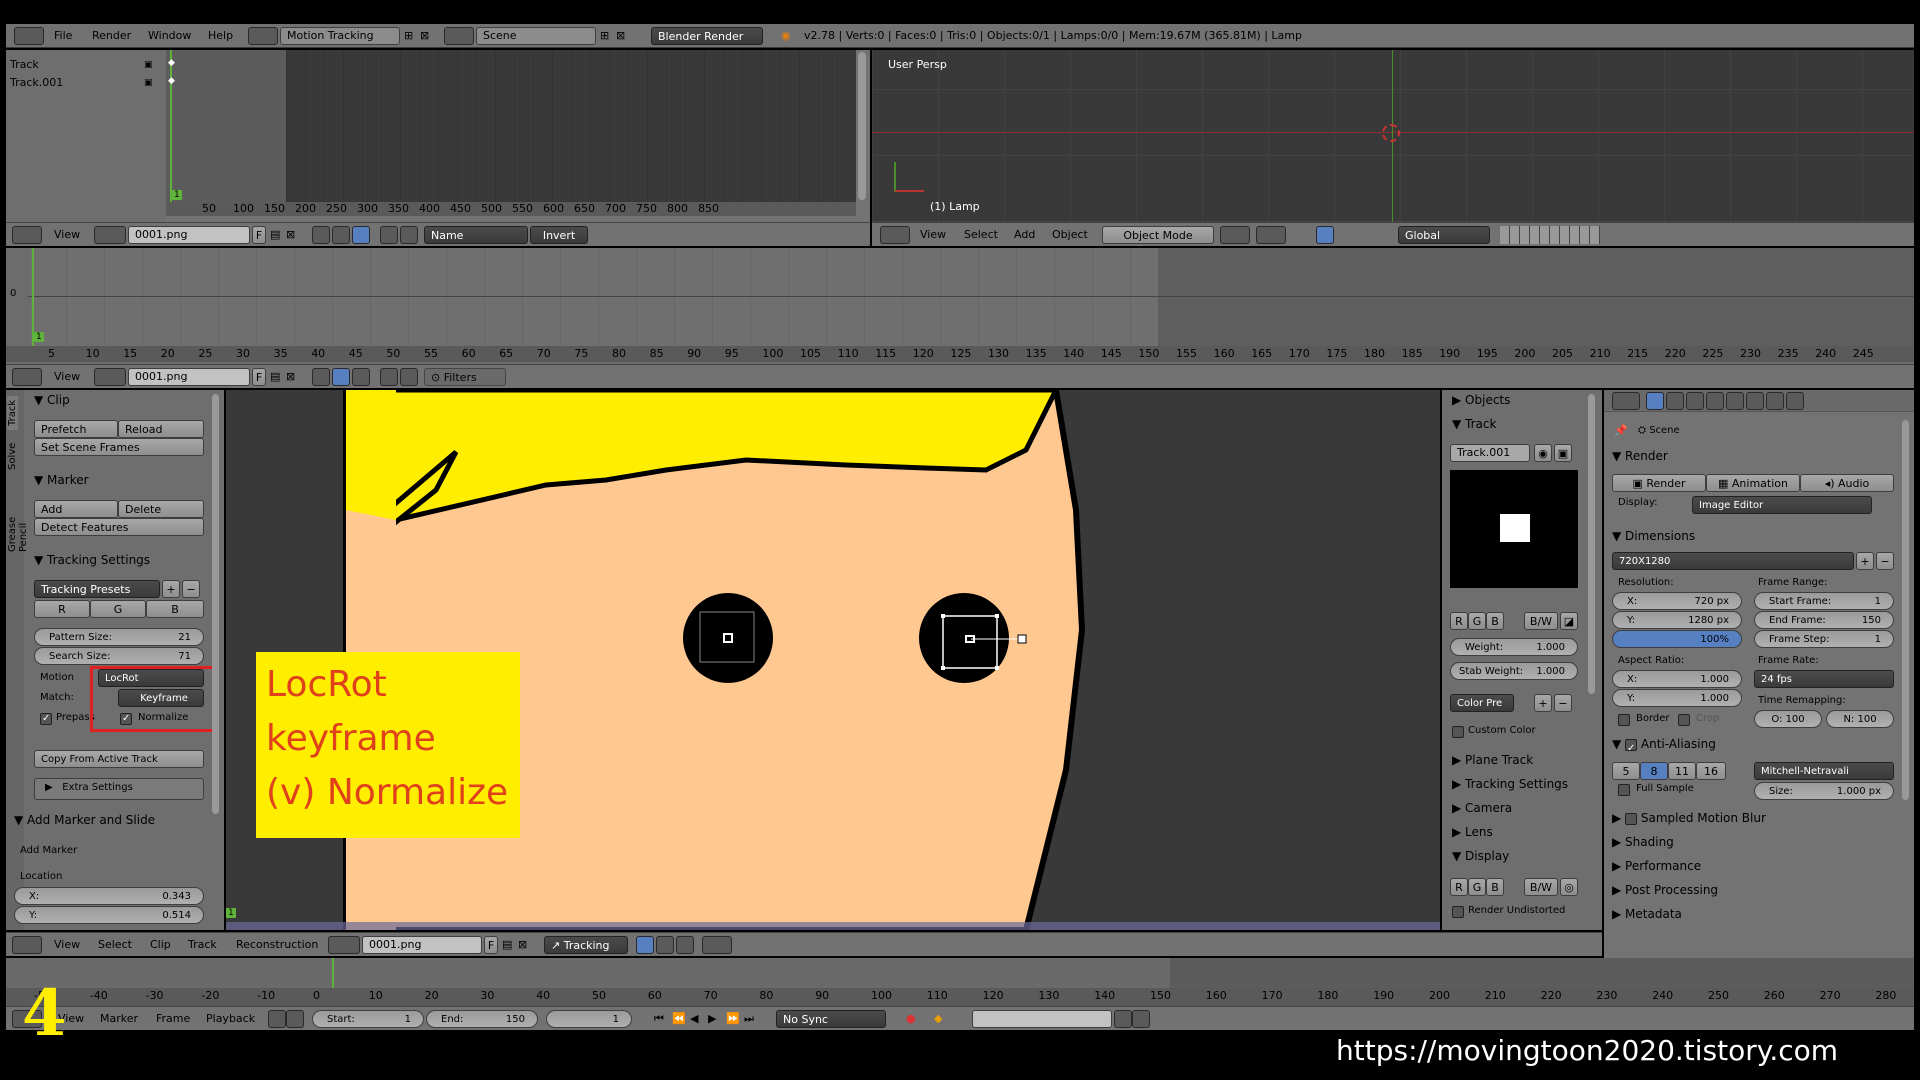  I want to click on plane-track-header: ▶ Plane Track, so click(1492, 760).